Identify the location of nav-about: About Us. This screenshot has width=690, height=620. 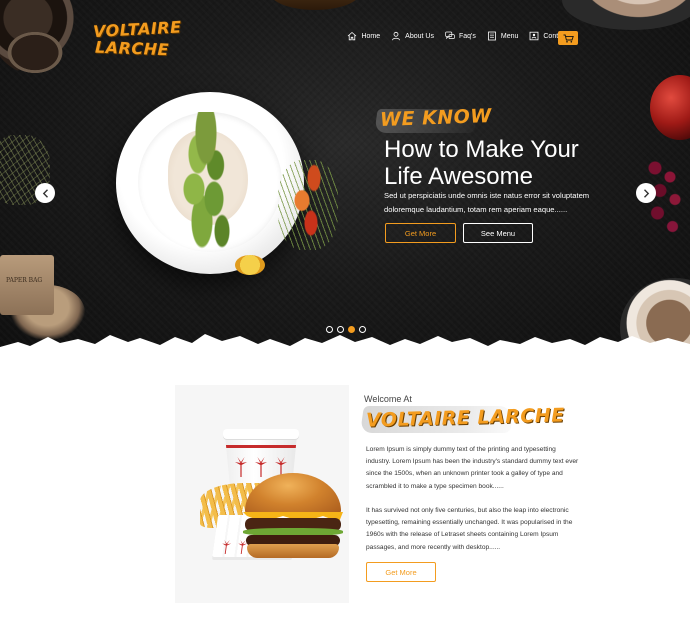
(412, 36).